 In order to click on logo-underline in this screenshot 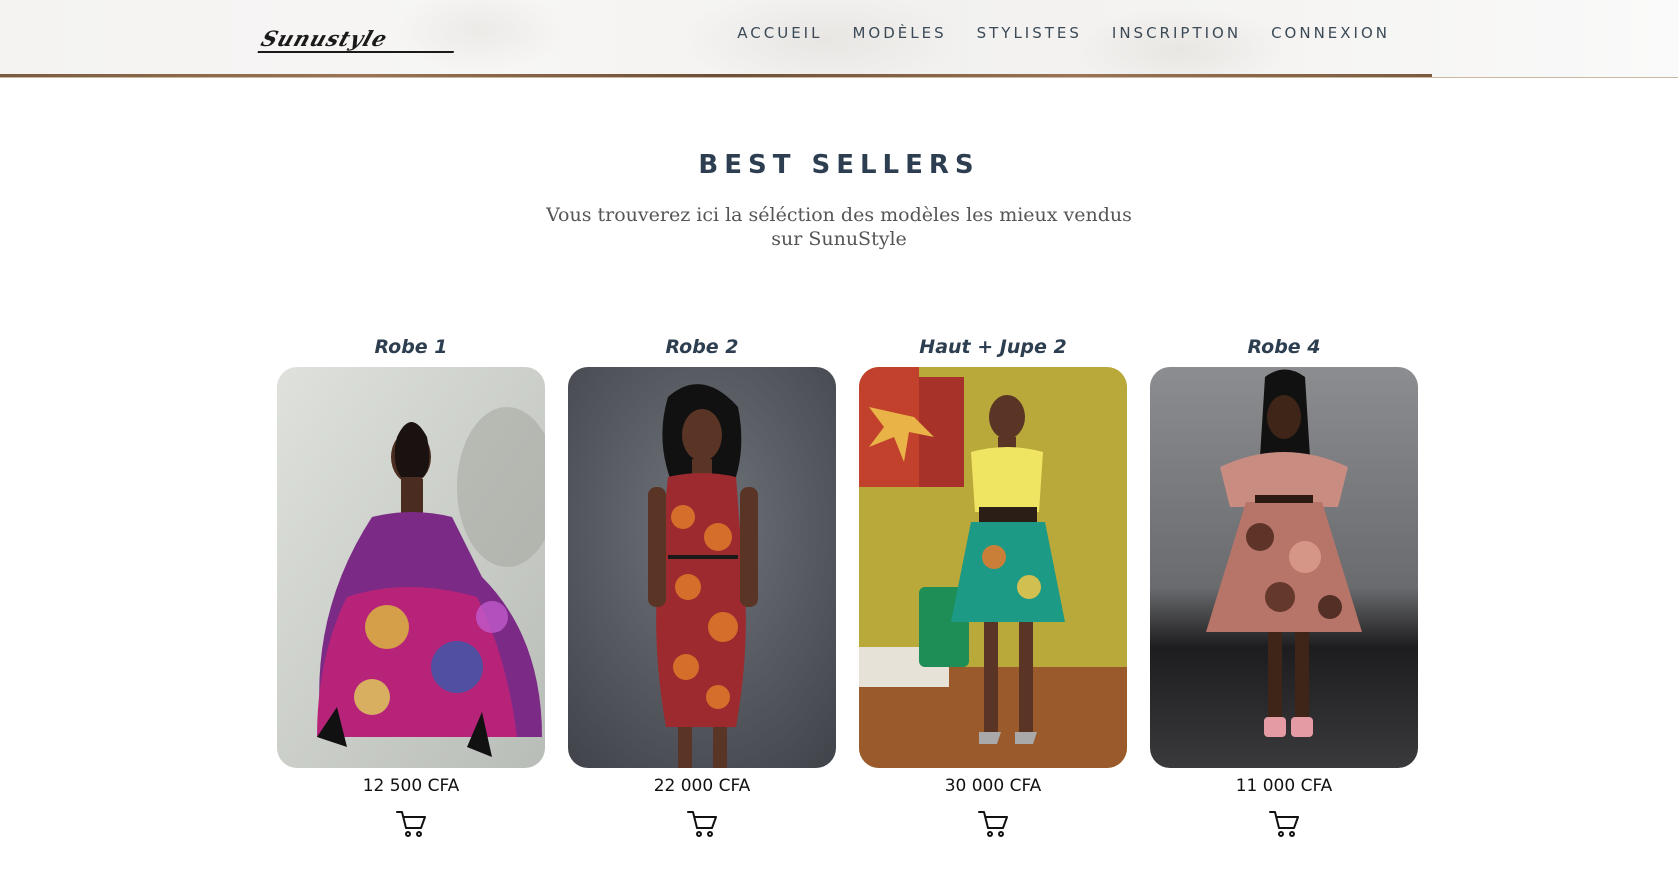, I will do `click(356, 52)`.